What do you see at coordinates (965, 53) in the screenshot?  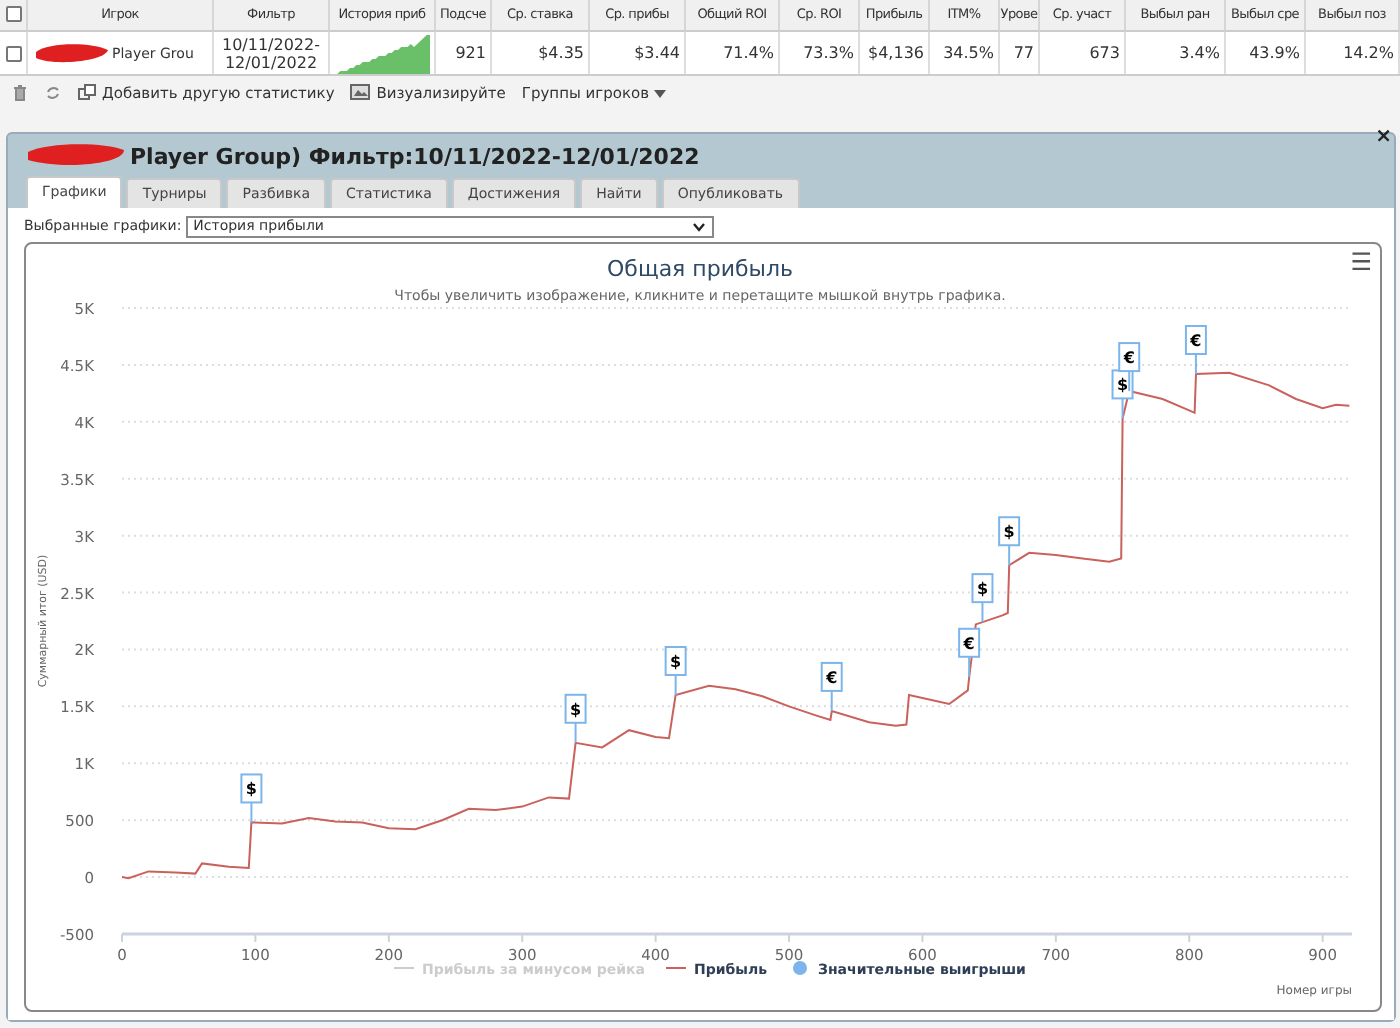 I see `table-cell: 34.5%` at bounding box center [965, 53].